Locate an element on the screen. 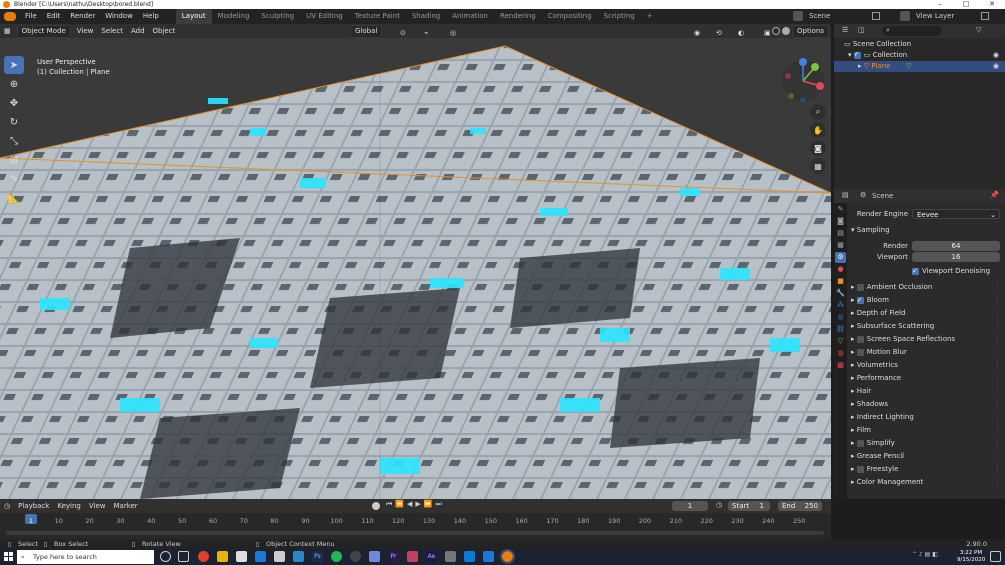 The image size is (1005, 565). move-tool-icon: ✥ is located at coordinates (14, 103).